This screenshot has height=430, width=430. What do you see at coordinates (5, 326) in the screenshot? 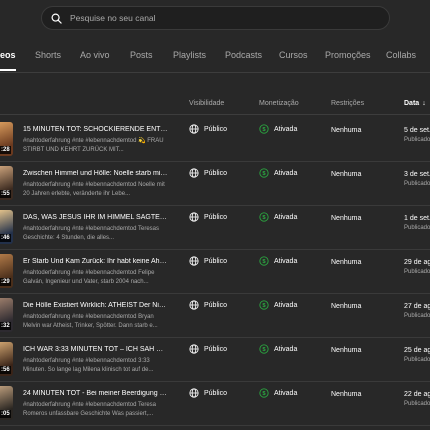
I see `video-duration: :32` at bounding box center [5, 326].